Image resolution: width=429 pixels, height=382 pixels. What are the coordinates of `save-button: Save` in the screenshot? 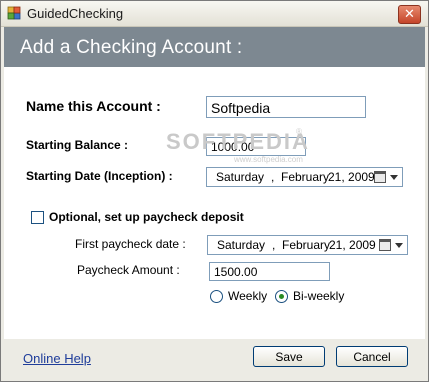 It's located at (289, 356).